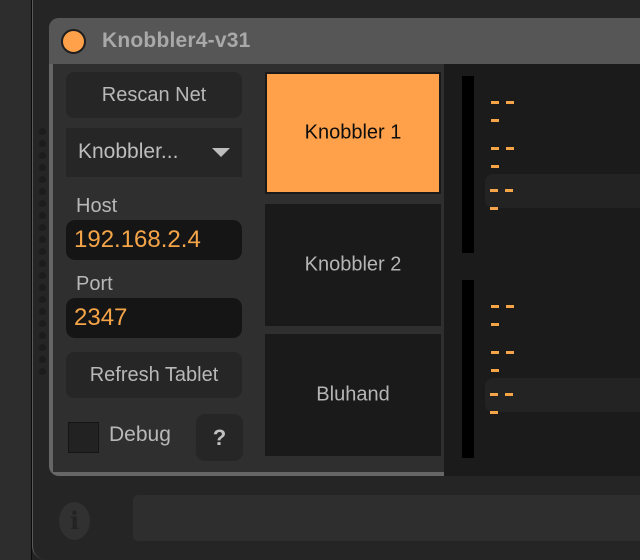  Describe the element at coordinates (83, 437) in the screenshot. I see `debug-checkbox` at that location.